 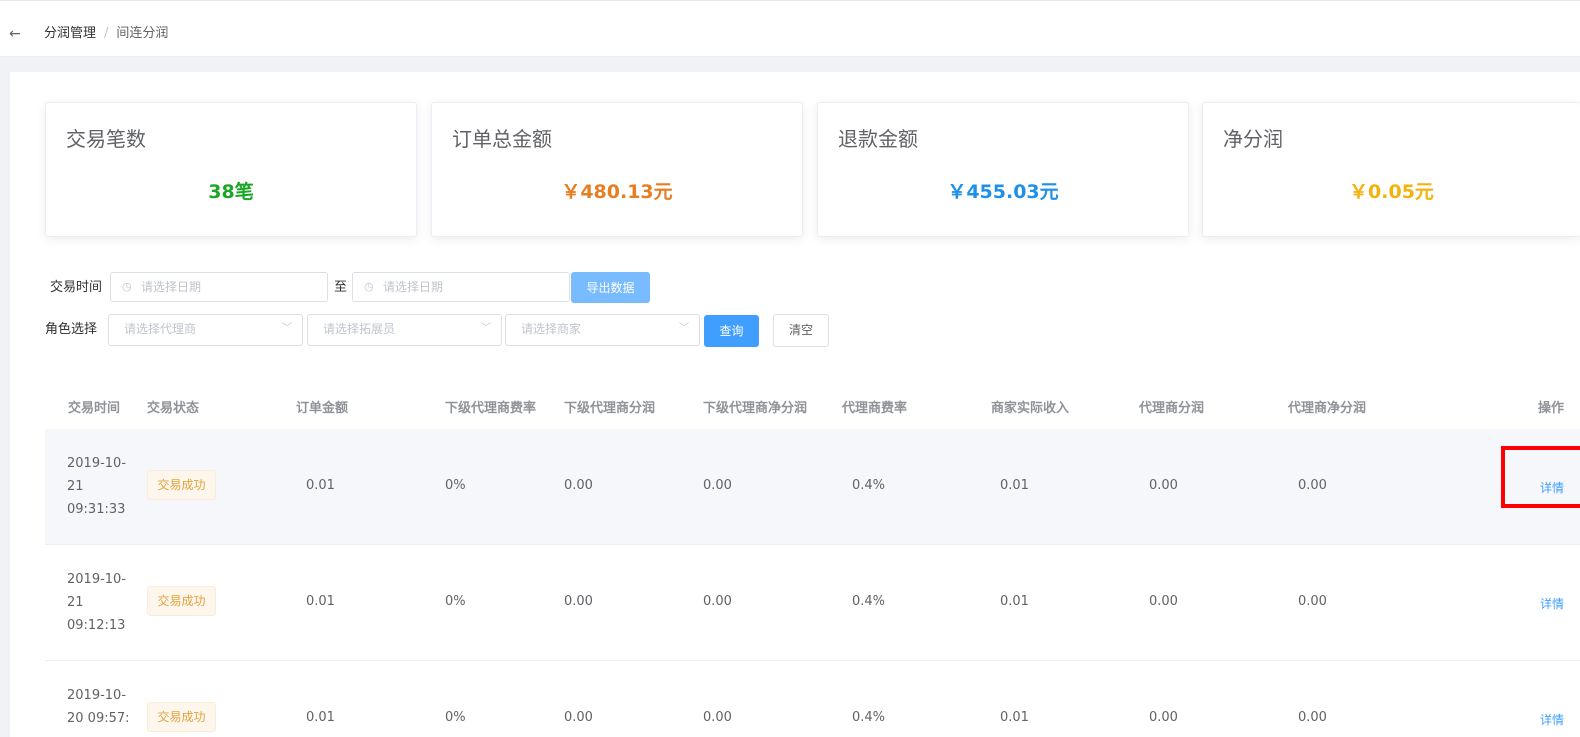 What do you see at coordinates (173, 408) in the screenshot?
I see `col-header: 交易状态` at bounding box center [173, 408].